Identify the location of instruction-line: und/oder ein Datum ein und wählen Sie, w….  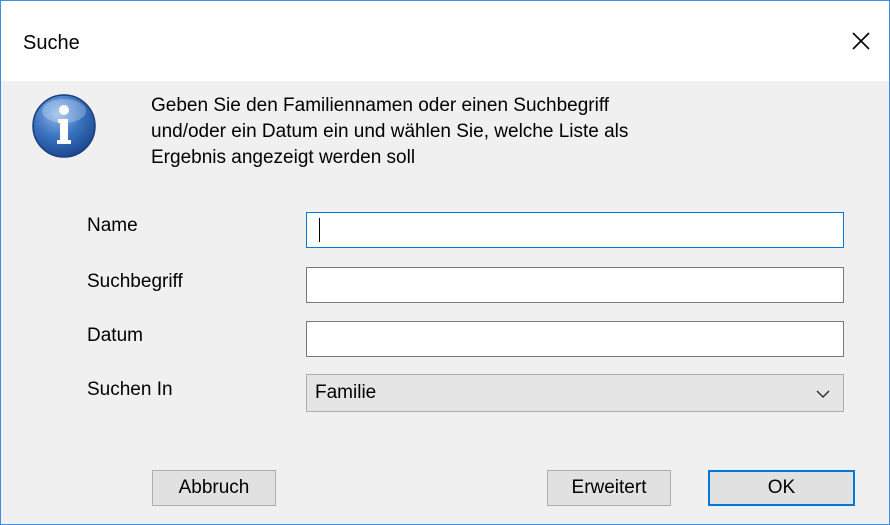
(390, 131).